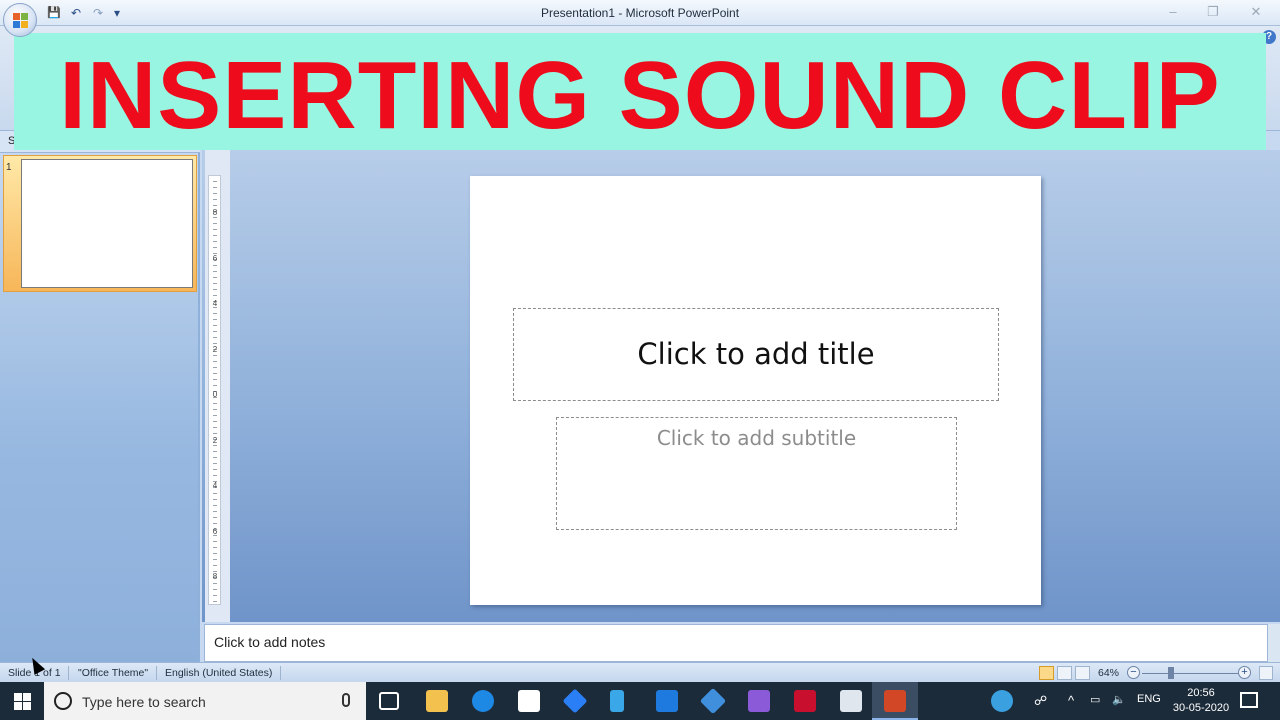 This screenshot has height=720, width=1280. What do you see at coordinates (1064, 673) in the screenshot?
I see `slide-sorter-view-icon` at bounding box center [1064, 673].